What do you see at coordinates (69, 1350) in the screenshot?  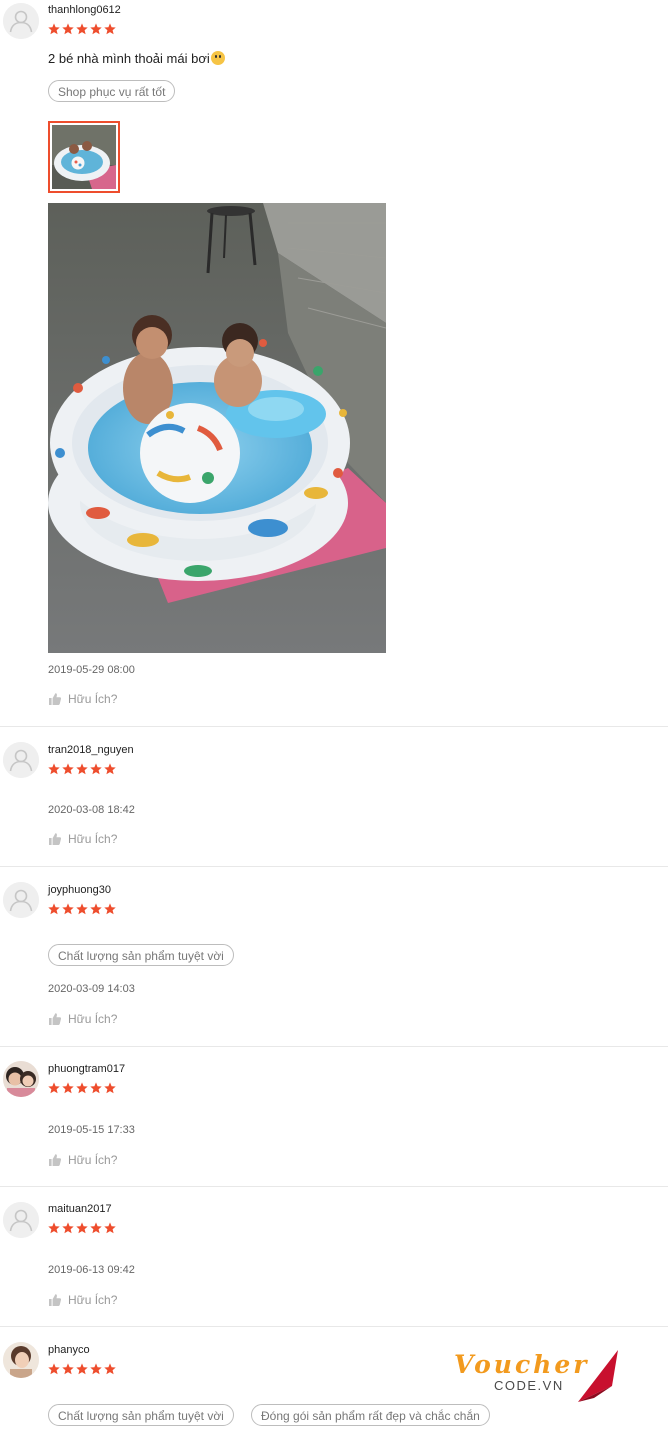 I see `review-username: phanyco` at bounding box center [69, 1350].